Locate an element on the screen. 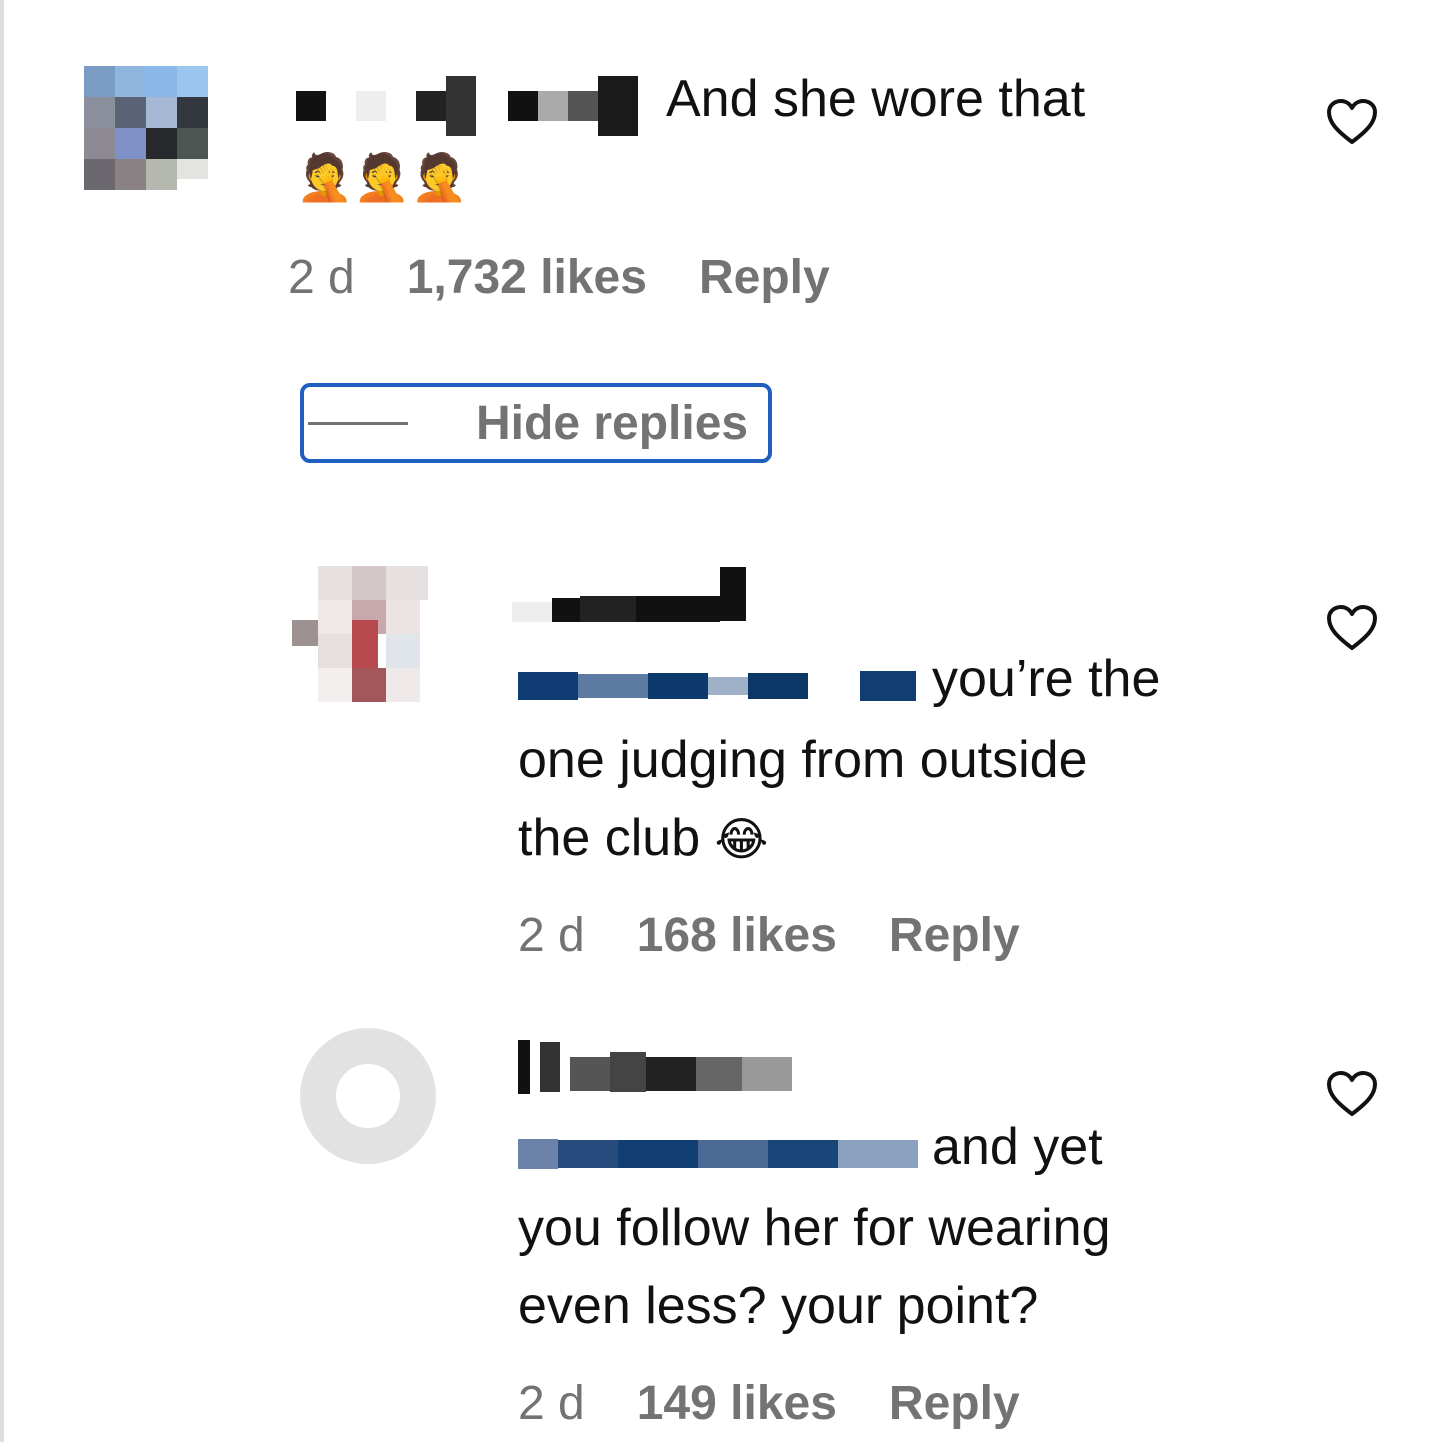 Image resolution: width=1440 pixels, height=1442 pixels. facepalm-emoji: 🤦🤦🤦 is located at coordinates (382, 177).